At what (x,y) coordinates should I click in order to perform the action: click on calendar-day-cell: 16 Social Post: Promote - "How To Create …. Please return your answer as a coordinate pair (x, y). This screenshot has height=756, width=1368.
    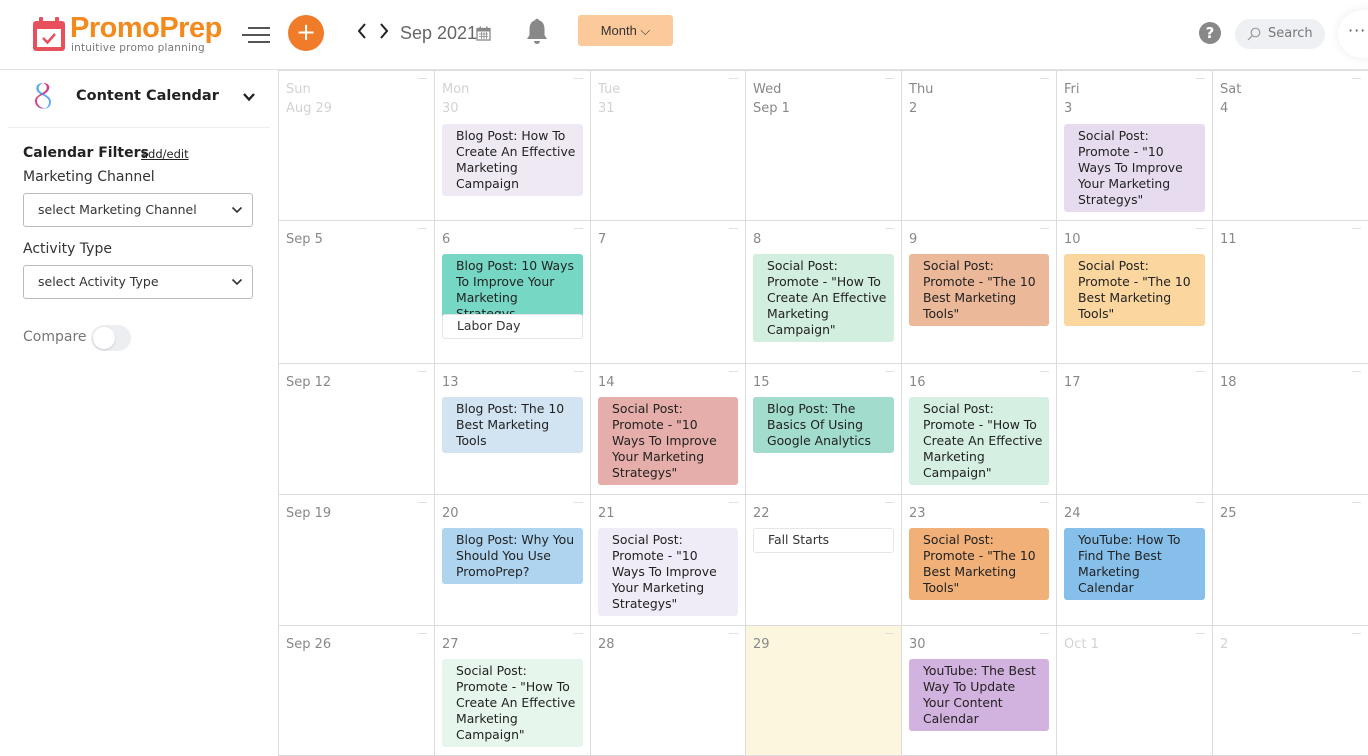
    Looking at the image, I should click on (978, 429).